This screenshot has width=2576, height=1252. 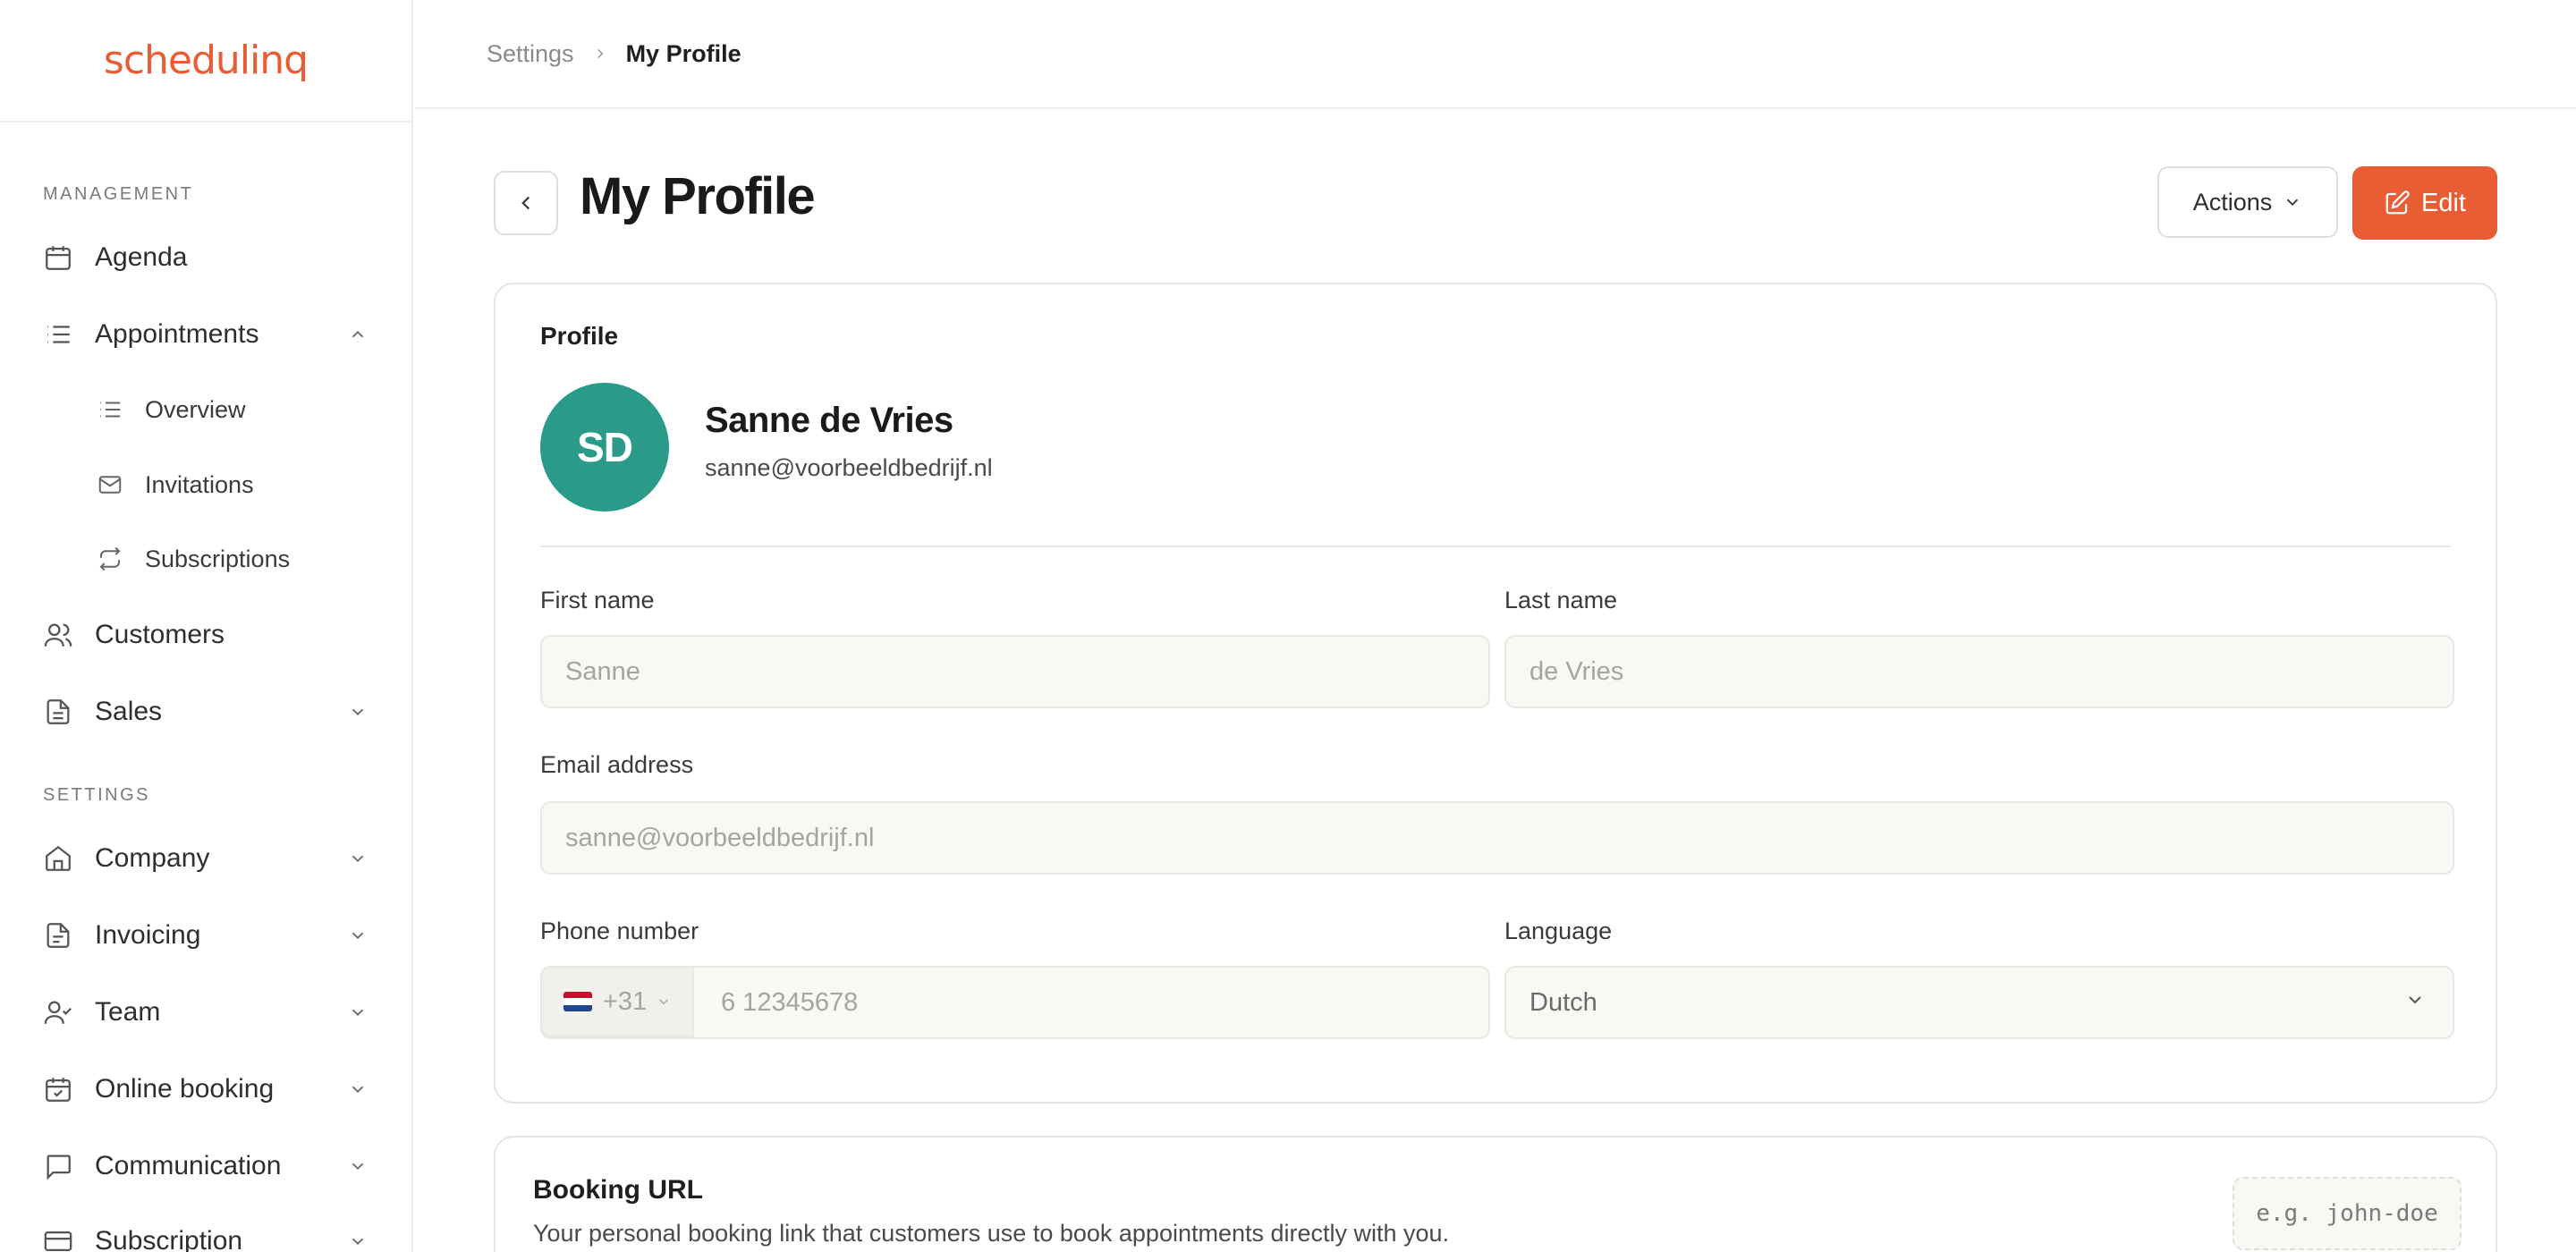 I want to click on logo-area: schedulinq, so click(x=205, y=61).